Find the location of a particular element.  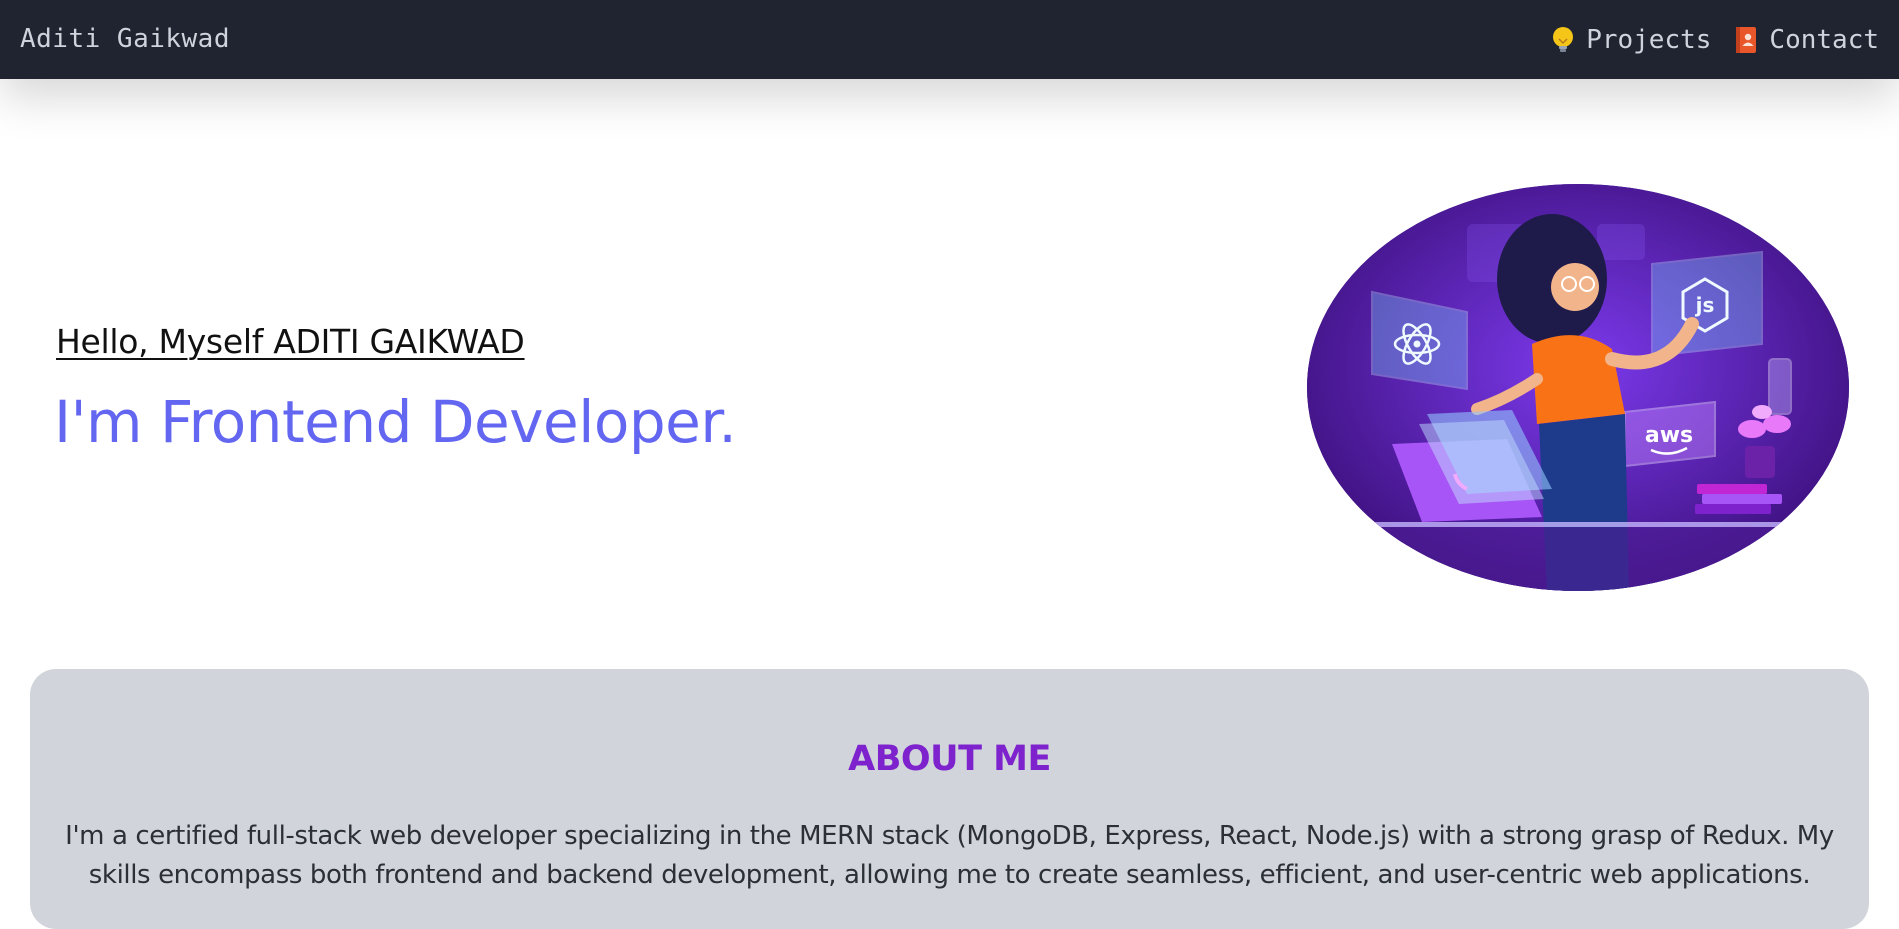

aws-panel-icon: aws is located at coordinates (1670, 434).